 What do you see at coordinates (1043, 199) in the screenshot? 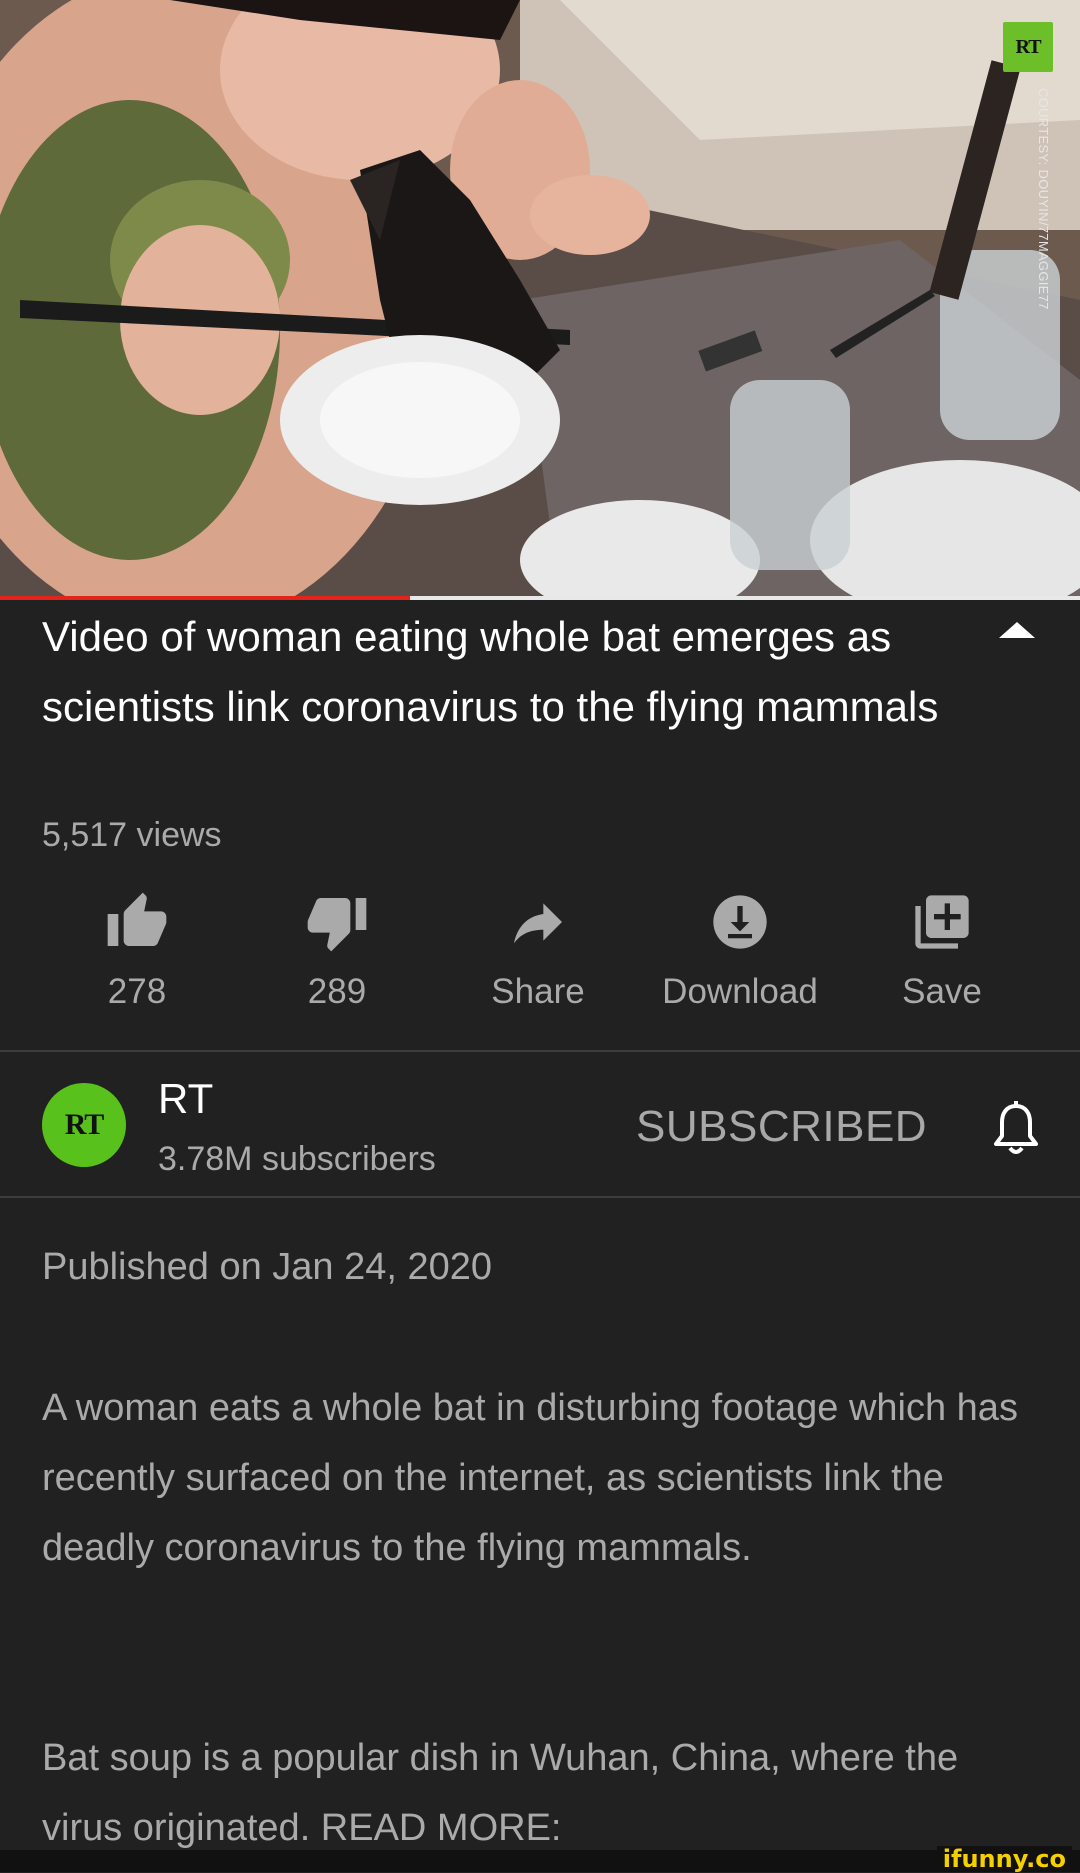
I see `courtesy-credit: COURTESY: DOUYIN/77MAGGIE77` at bounding box center [1043, 199].